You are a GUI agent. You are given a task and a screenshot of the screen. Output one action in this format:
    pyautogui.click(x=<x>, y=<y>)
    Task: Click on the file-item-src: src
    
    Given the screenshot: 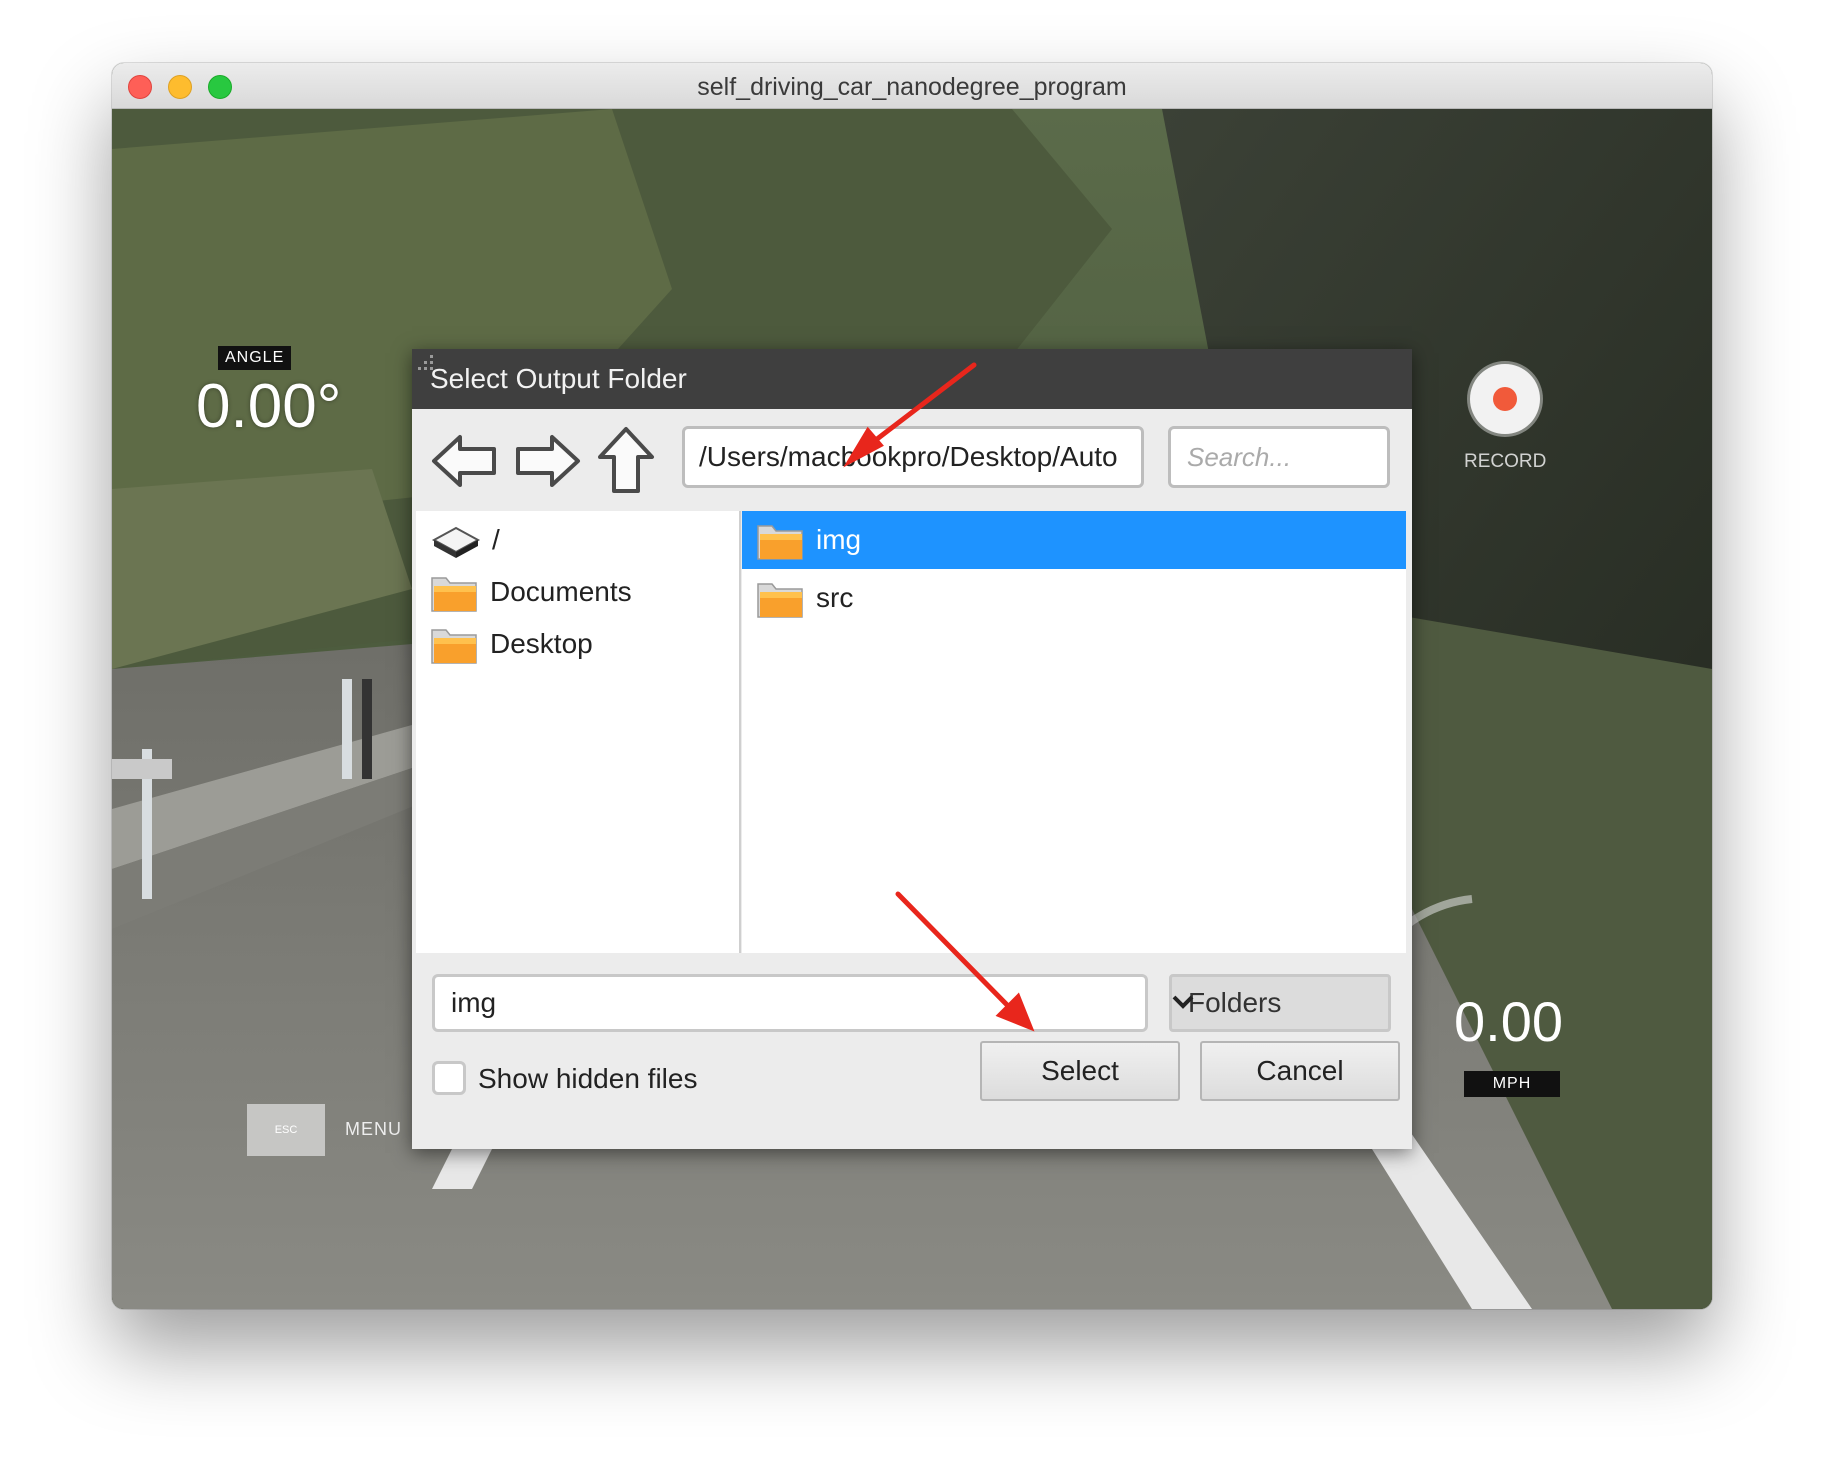 What is the action you would take?
    pyautogui.click(x=1074, y=598)
    